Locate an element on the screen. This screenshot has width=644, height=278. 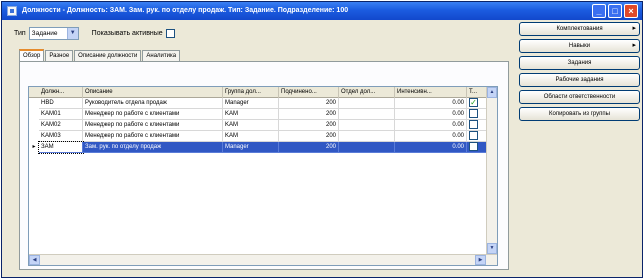
skills-button-label: Навыки is located at coordinates (579, 46).